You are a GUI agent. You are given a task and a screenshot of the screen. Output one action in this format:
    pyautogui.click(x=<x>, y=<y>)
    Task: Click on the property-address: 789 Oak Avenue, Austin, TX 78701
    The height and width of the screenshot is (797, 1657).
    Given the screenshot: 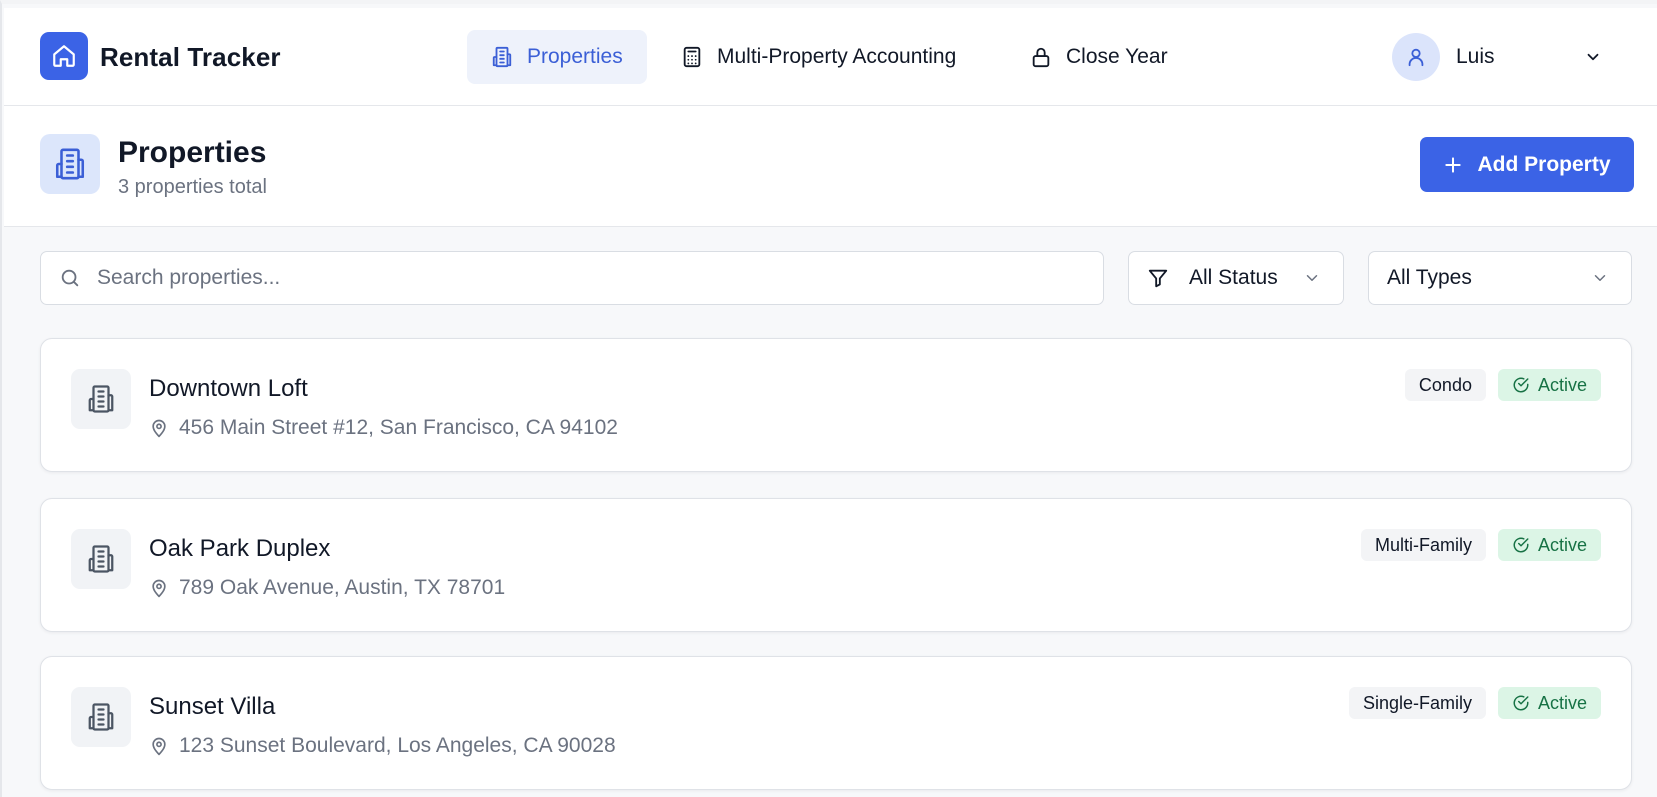 What is the action you would take?
    pyautogui.click(x=327, y=588)
    